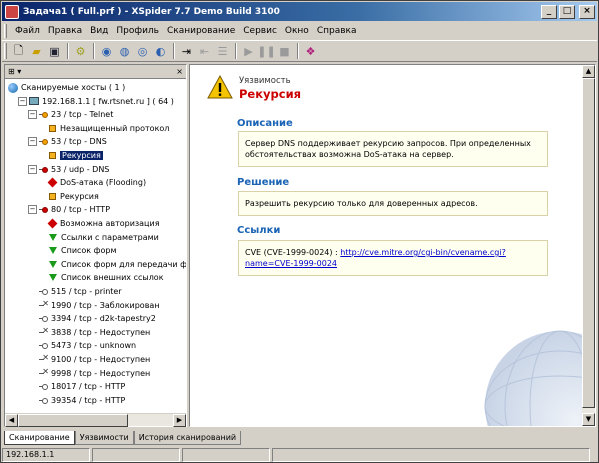 This screenshot has height=463, width=599. What do you see at coordinates (69, 209) in the screenshot?
I see `tree-node-p80: − 80 / tcp - HTTP` at bounding box center [69, 209].